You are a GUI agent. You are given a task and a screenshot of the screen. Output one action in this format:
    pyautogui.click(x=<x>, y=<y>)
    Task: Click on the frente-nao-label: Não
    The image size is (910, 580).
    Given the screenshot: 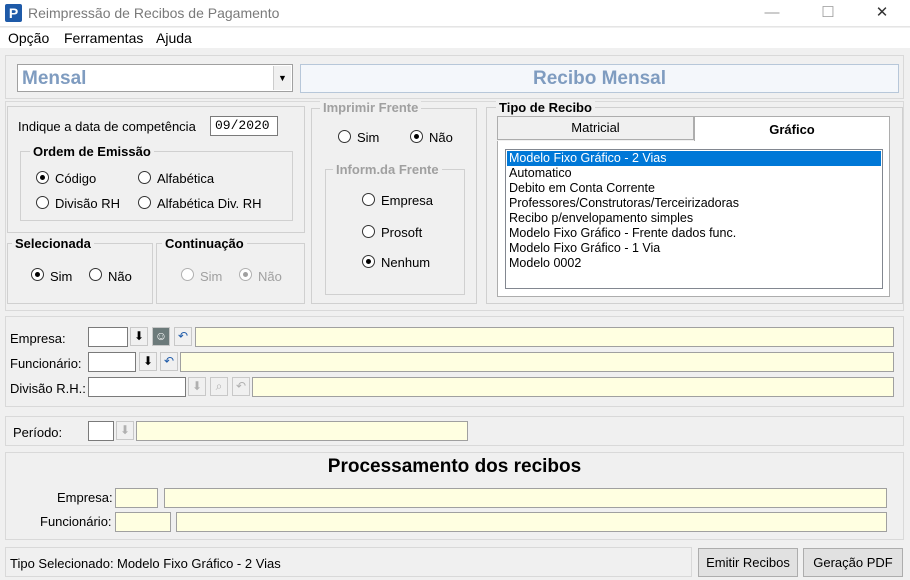 What is the action you would take?
    pyautogui.click(x=441, y=137)
    